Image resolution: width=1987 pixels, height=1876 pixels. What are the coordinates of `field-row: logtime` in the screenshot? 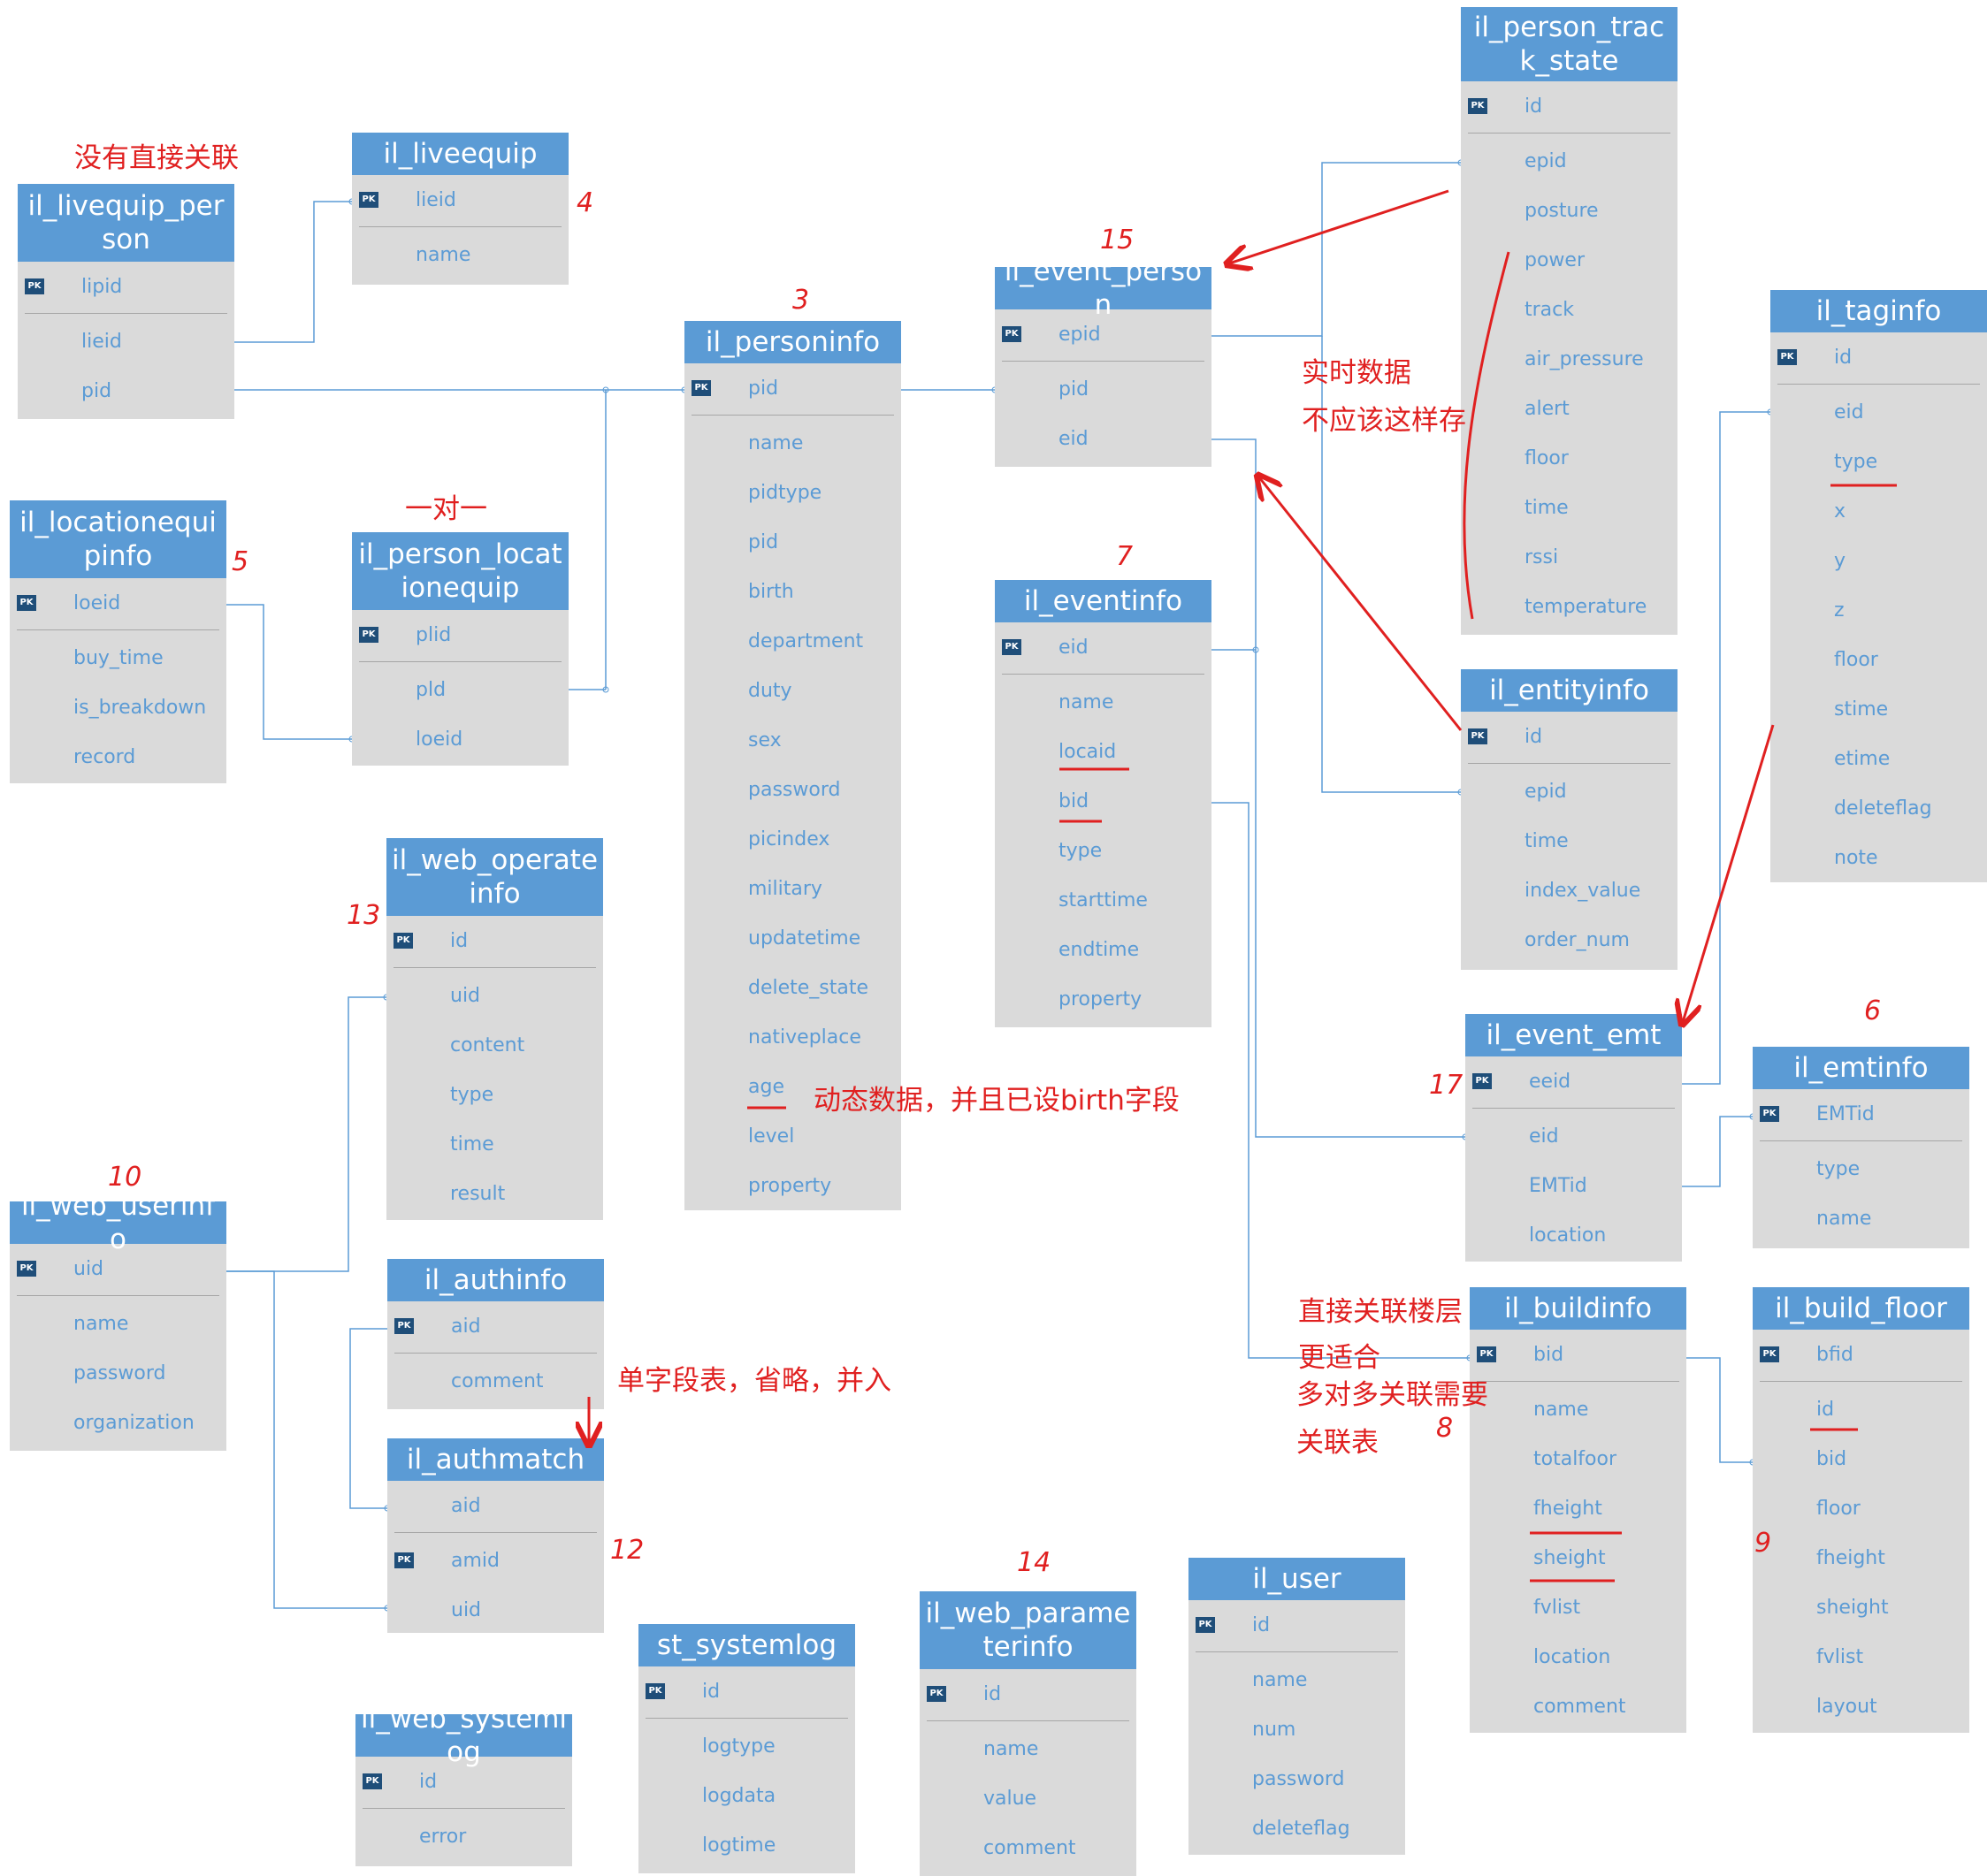 It's located at (747, 1845).